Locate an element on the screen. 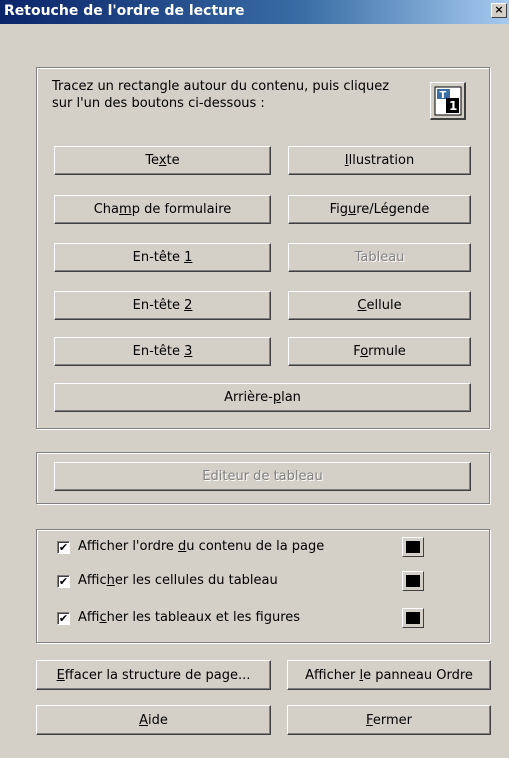  figure-caption-button: Figure/Légende is located at coordinates (379, 209).